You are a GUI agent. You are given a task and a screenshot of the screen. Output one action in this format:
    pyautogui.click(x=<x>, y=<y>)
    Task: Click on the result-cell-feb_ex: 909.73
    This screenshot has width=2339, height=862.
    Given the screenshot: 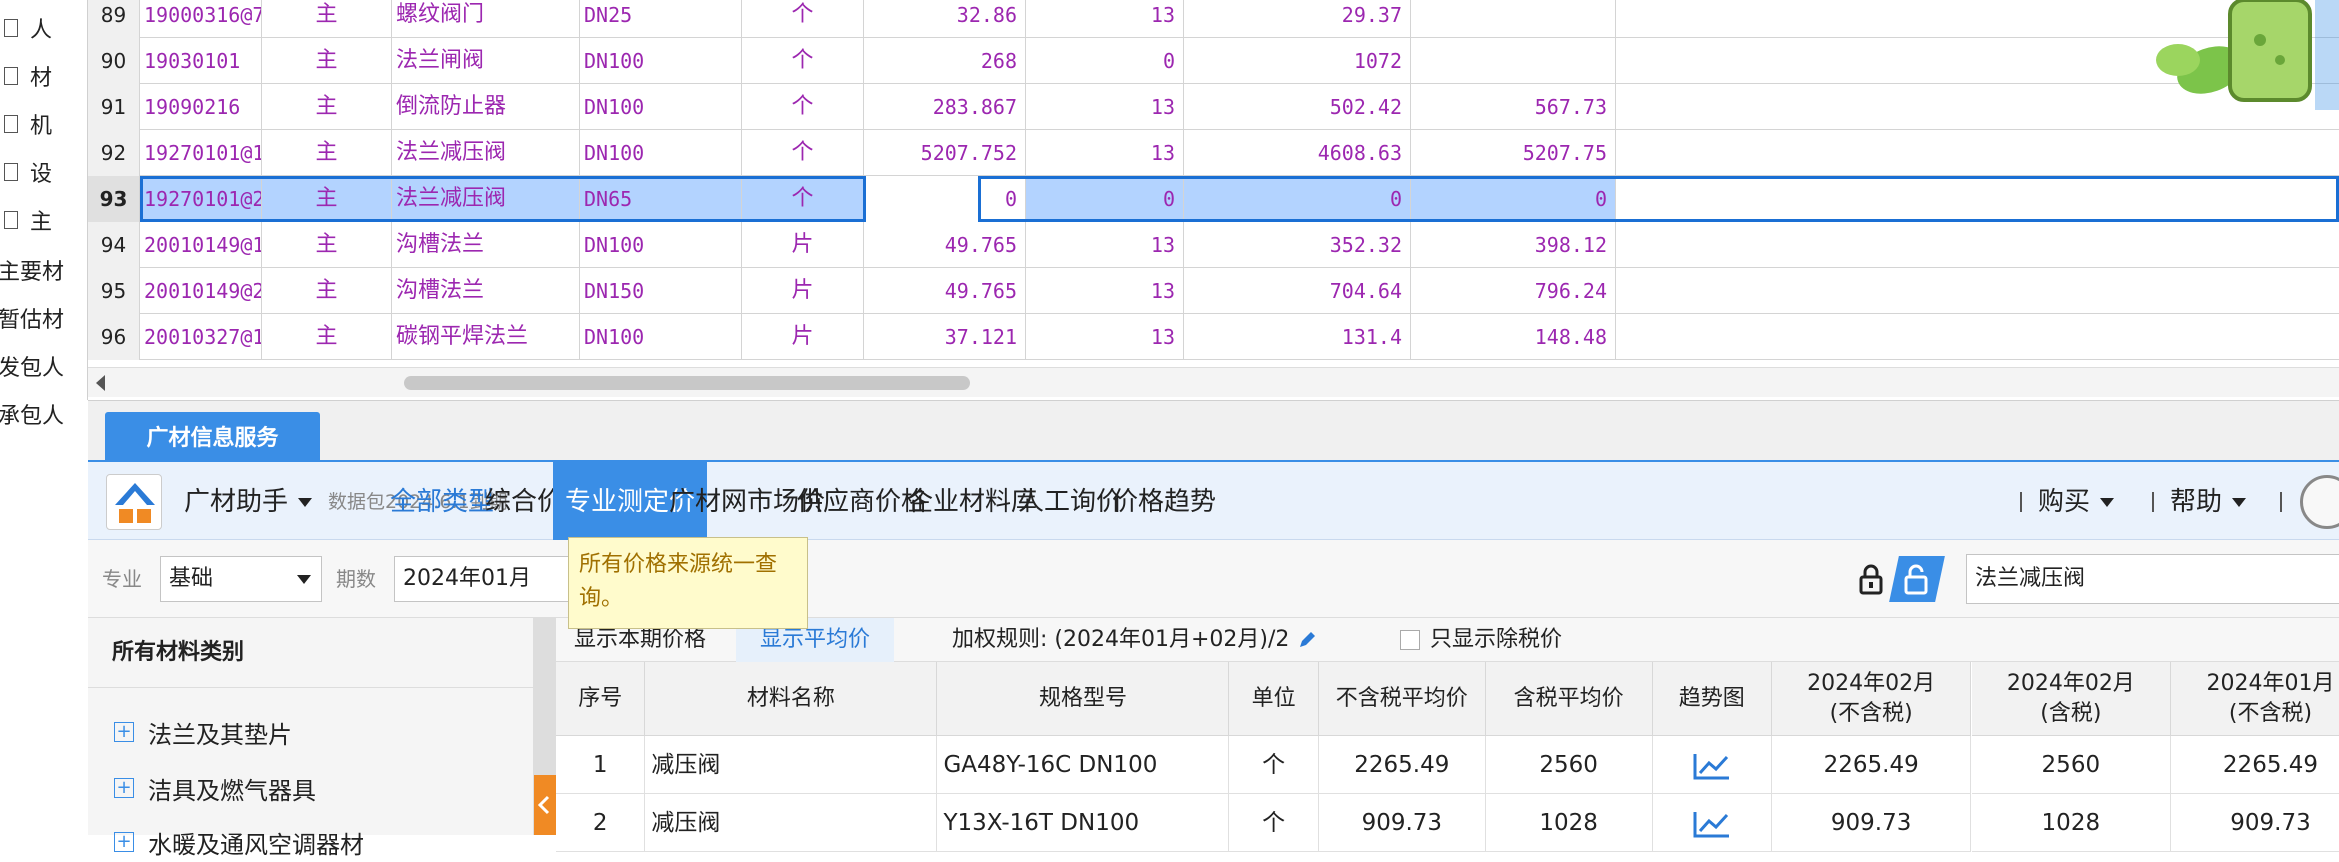 What is the action you would take?
    pyautogui.click(x=1871, y=823)
    